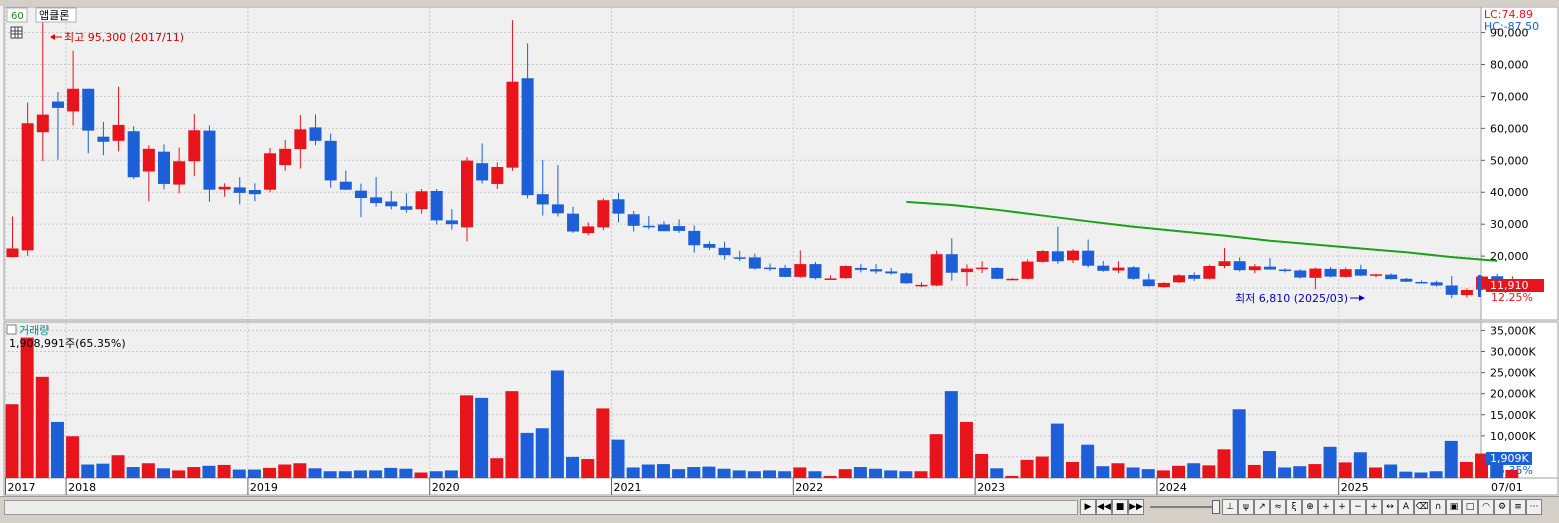  What do you see at coordinates (1509, 160) in the screenshot?
I see `price-tick-label: 50,000` at bounding box center [1509, 160].